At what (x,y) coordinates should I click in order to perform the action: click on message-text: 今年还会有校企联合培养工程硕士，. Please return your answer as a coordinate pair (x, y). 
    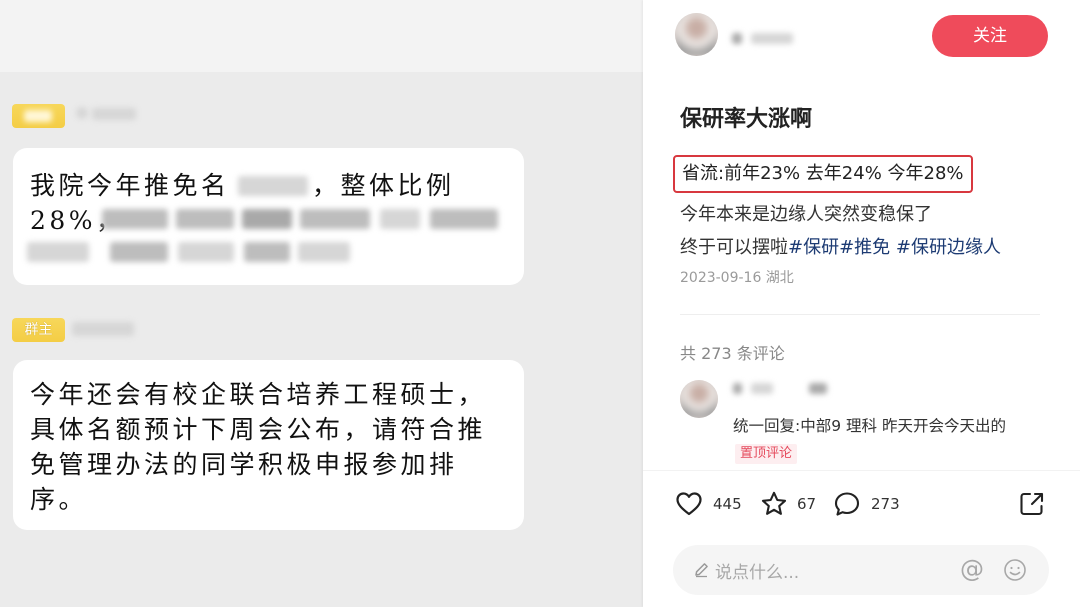
    Looking at the image, I should click on (258, 394).